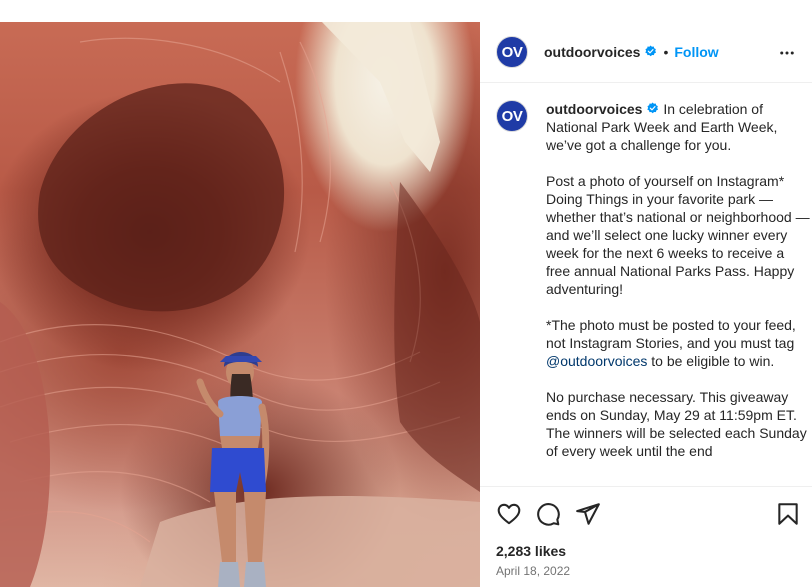 Image resolution: width=812 pixels, height=587 pixels. What do you see at coordinates (596, 361) in the screenshot?
I see `mention-link: @outdoorvoices` at bounding box center [596, 361].